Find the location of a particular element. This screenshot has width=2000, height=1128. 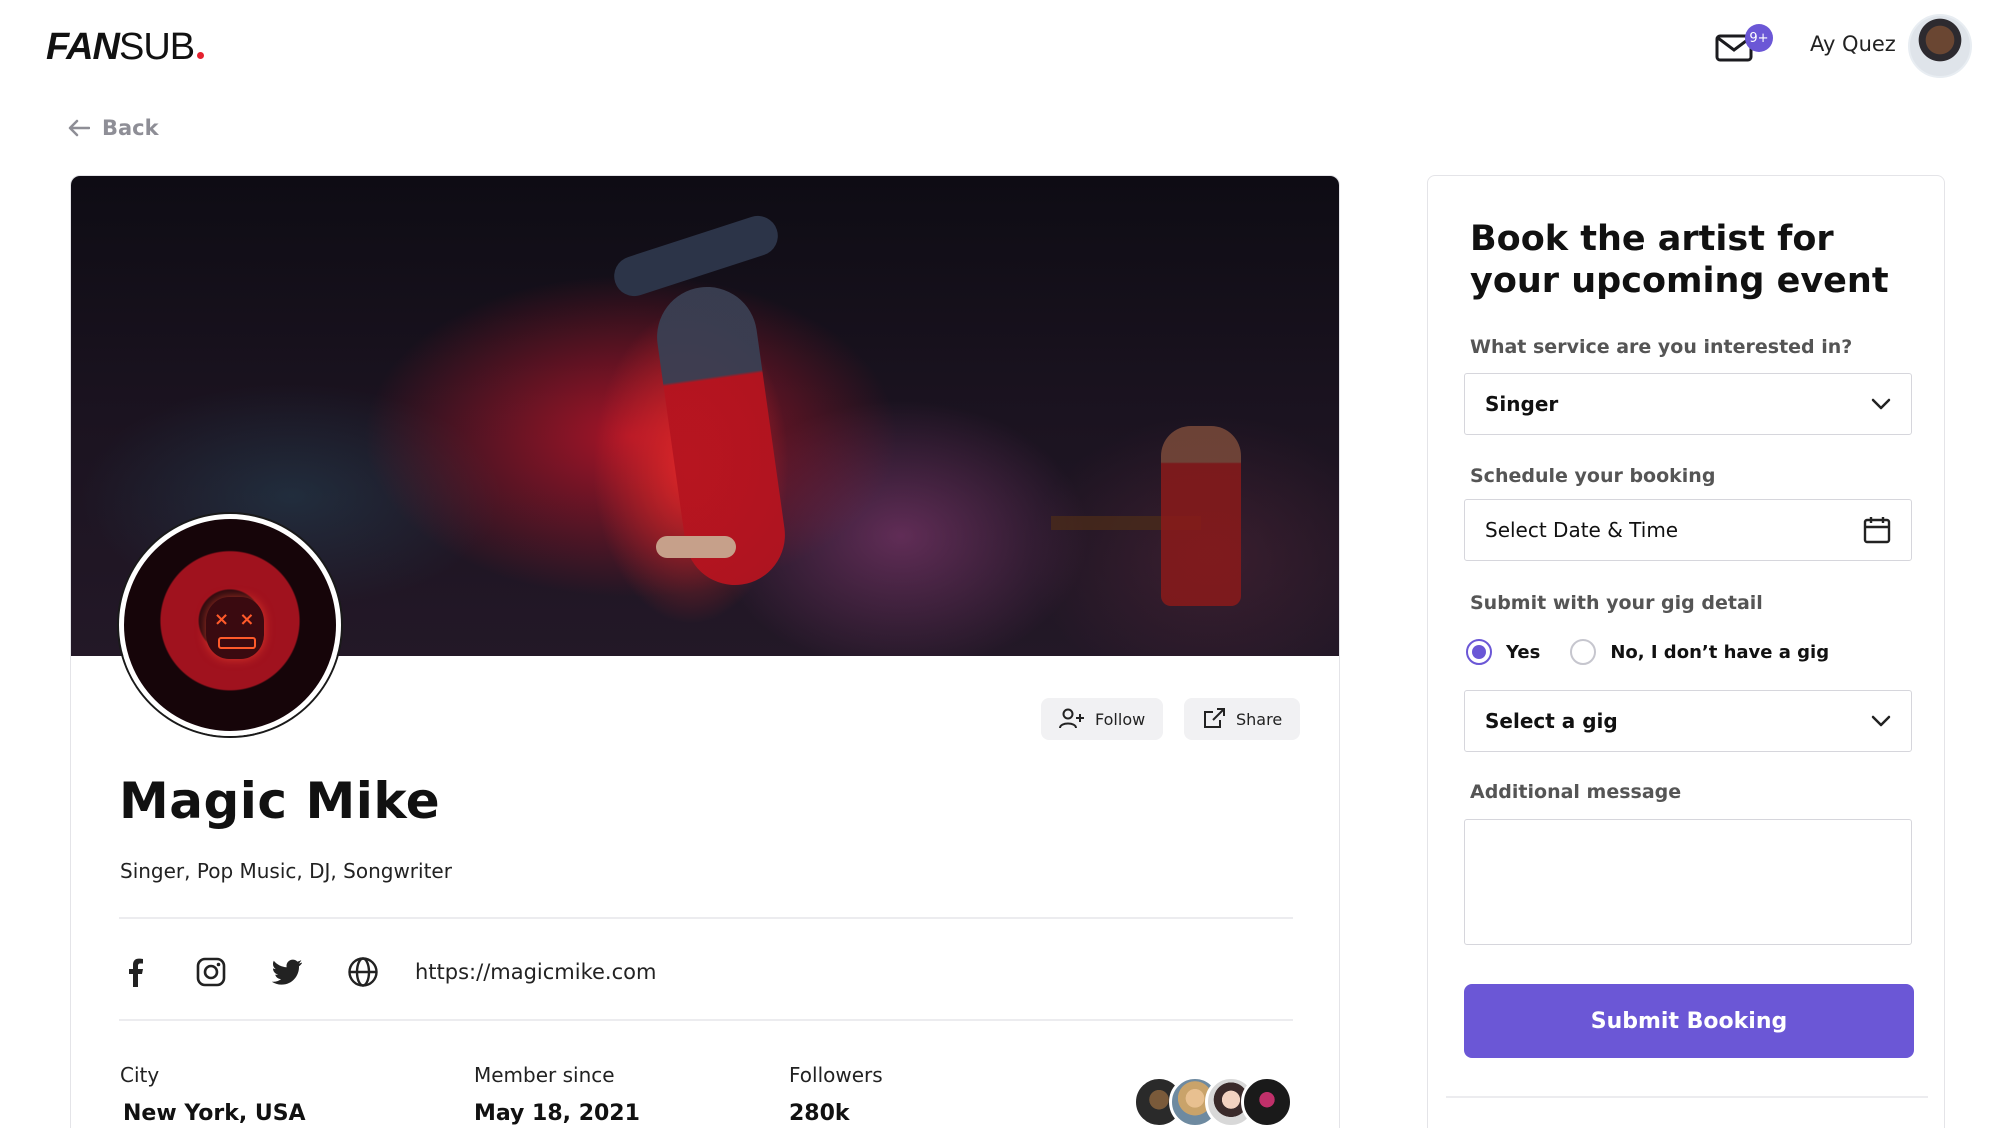

logo-text-light: SUB is located at coordinates (157, 47).